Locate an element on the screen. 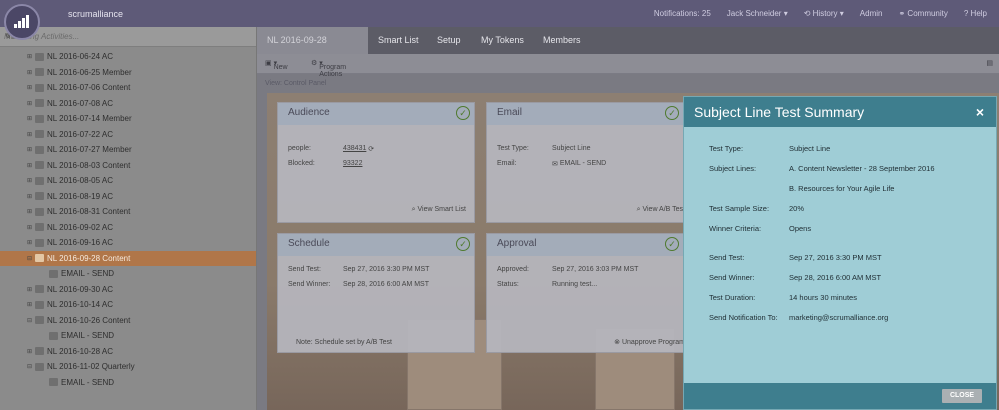 The image size is (999, 410). sidebar-search: Marketing Activities... ✎▾ is located at coordinates (128, 37).